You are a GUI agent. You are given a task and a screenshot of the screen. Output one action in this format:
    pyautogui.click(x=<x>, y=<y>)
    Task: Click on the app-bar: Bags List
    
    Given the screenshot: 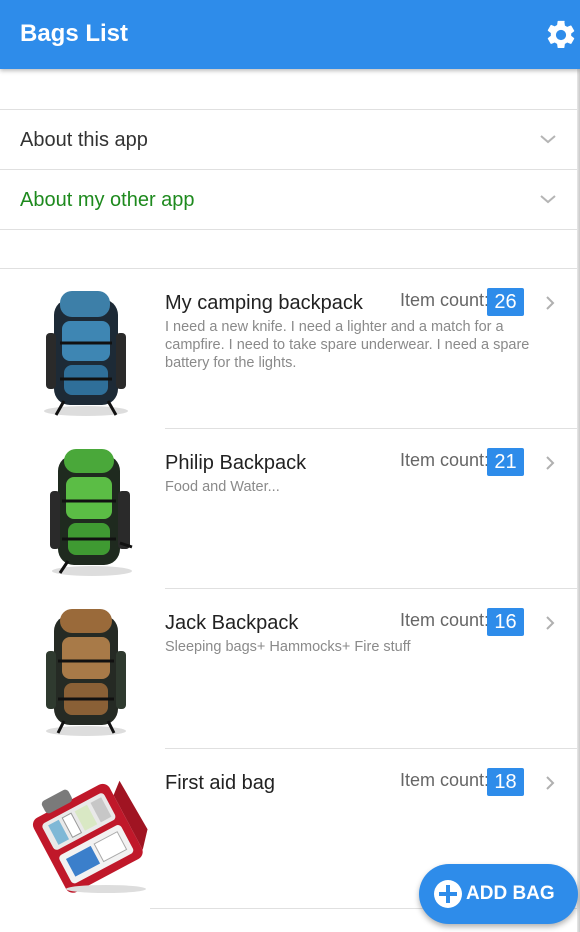 What is the action you would take?
    pyautogui.click(x=290, y=34)
    